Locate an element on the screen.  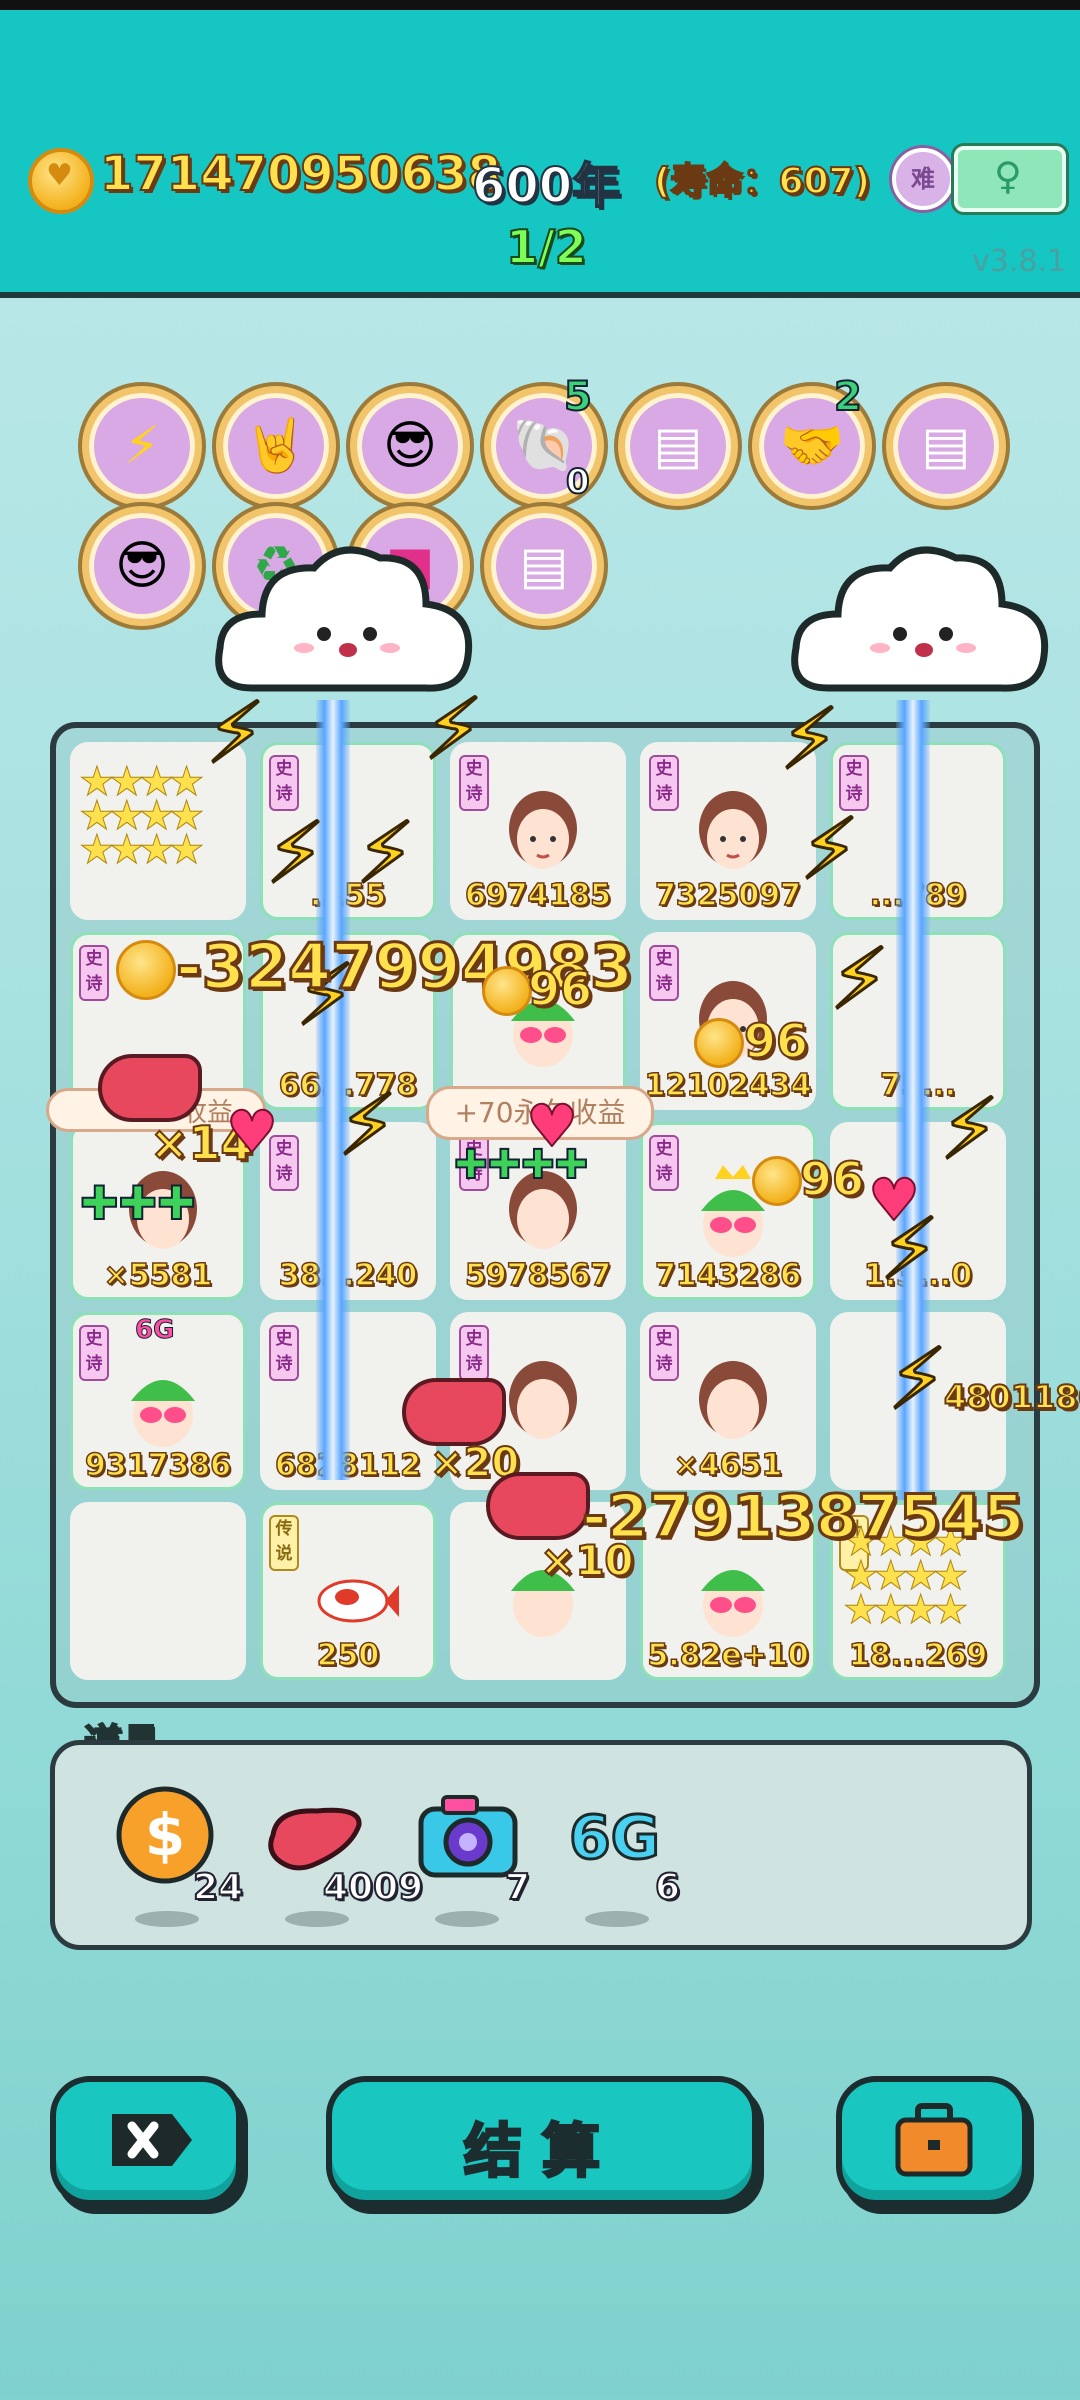
briefcase-icon is located at coordinates (934, 2140).